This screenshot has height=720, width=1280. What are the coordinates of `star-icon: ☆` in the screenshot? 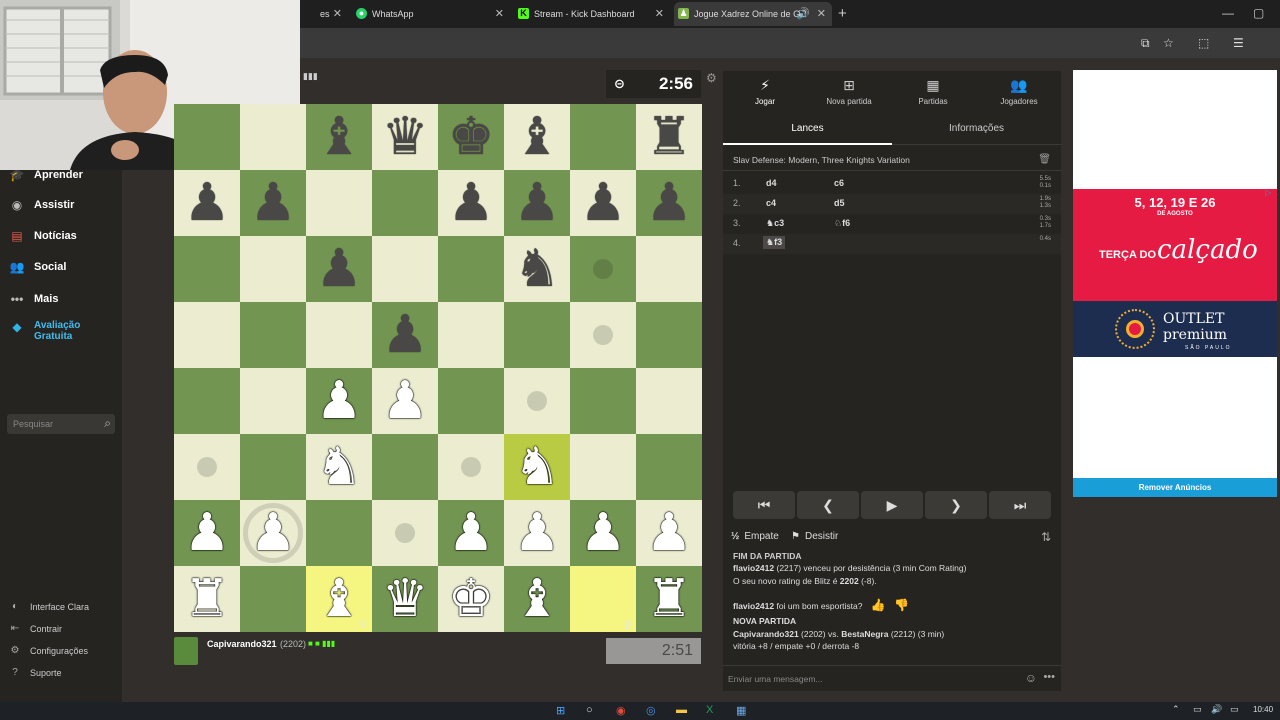 It's located at (1168, 43).